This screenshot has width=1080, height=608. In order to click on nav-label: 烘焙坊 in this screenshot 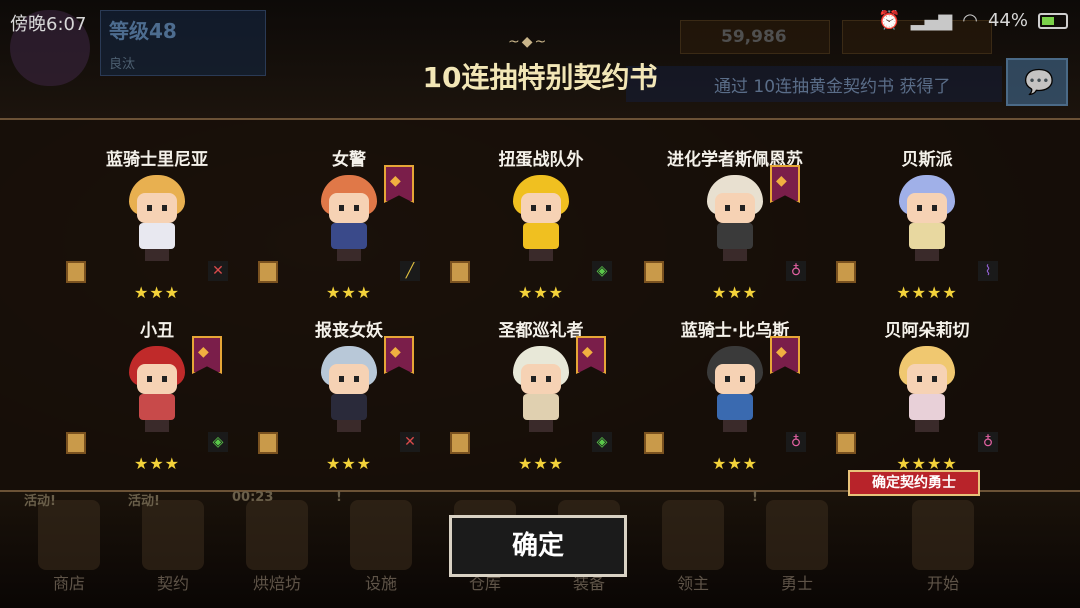, I will do `click(276, 583)`.